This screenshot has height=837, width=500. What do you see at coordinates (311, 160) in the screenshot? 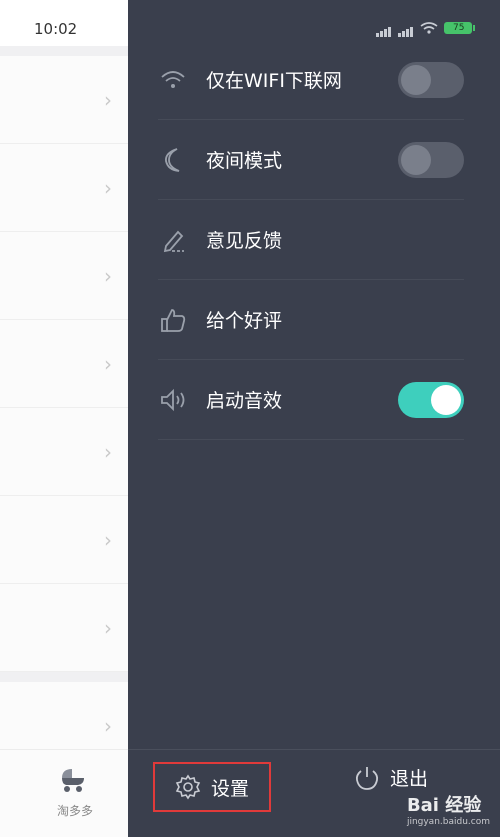
I see `menu-item-night-mode: 夜间模式` at bounding box center [311, 160].